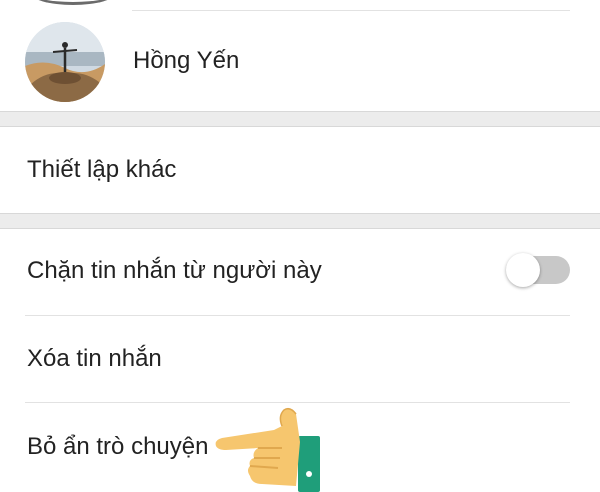 This screenshot has width=600, height=492. Describe the element at coordinates (102, 169) in the screenshot. I see `other-settings-label: Thiết lập khác` at that location.